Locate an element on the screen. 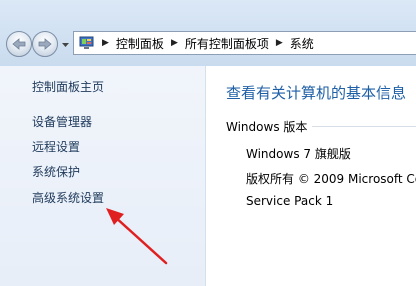 Image resolution: width=416 pixels, height=286 pixels. sidebar-link-remote-settings: 远程设置 is located at coordinates (56, 146).